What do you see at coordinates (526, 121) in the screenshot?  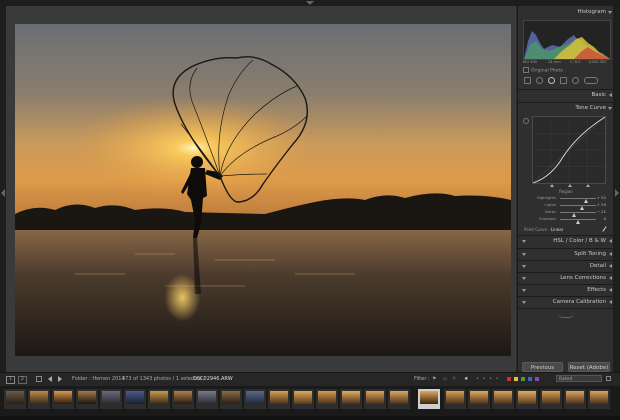 I see `targeted-adjust-icon` at bounding box center [526, 121].